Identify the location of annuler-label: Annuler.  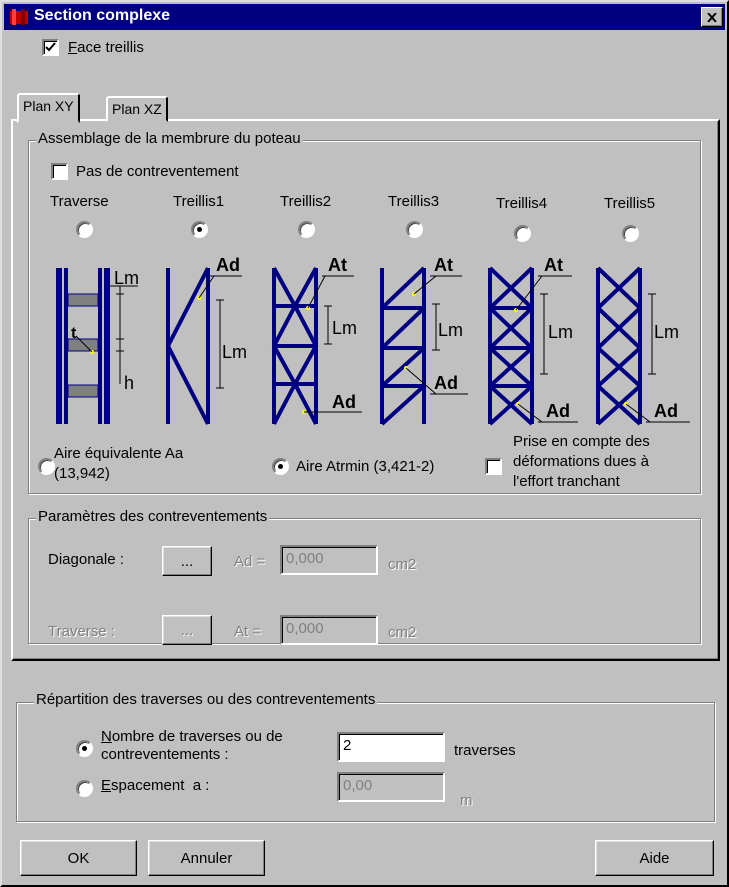
(206, 858).